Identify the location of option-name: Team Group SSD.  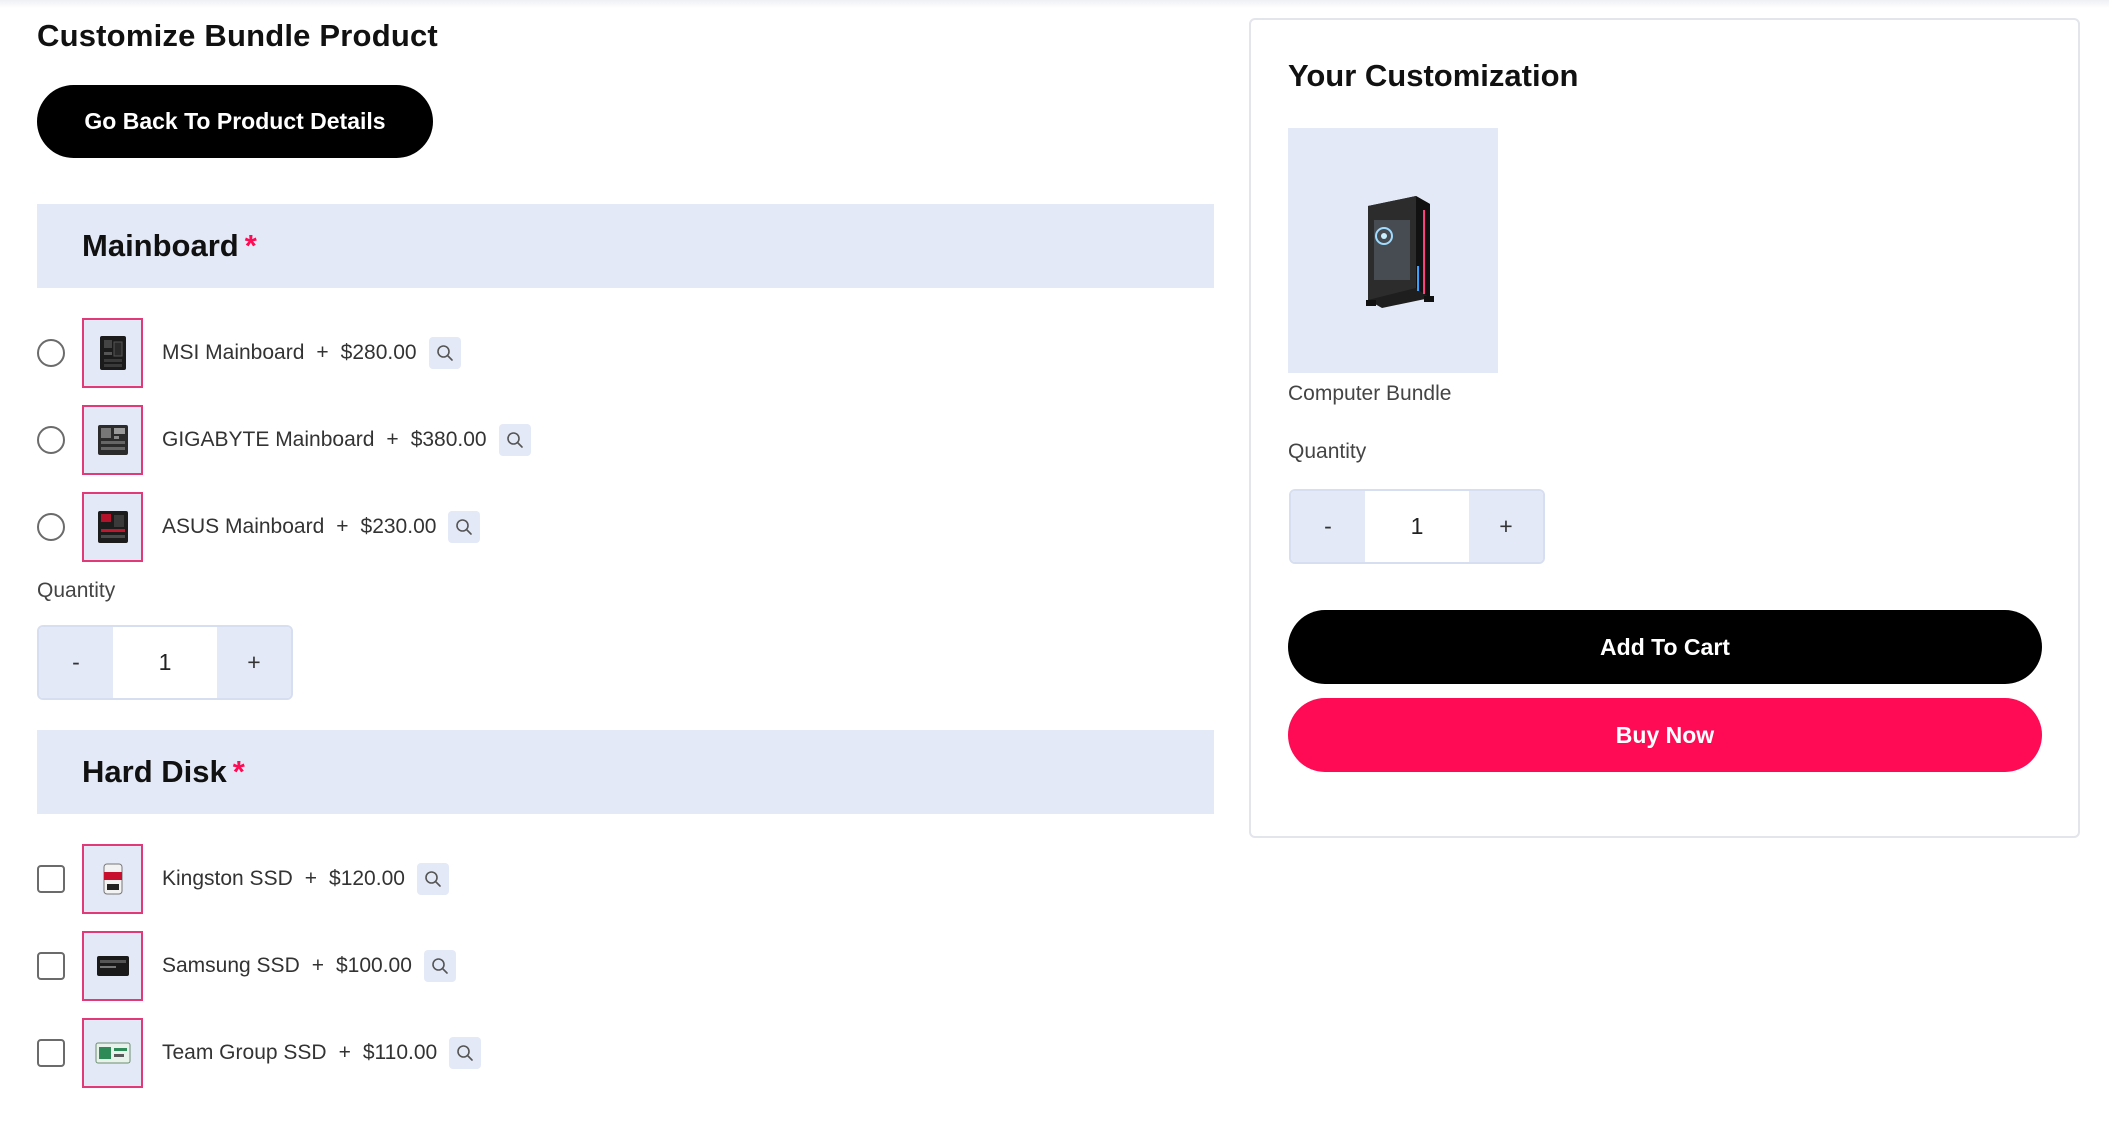
(244, 1052).